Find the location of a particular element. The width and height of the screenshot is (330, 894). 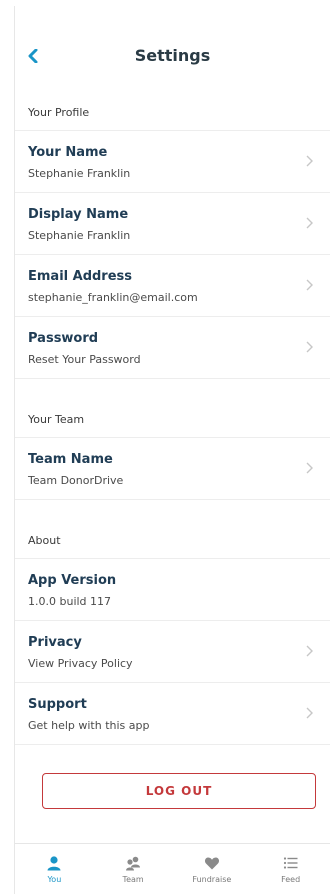

logout-button: LOG OUT is located at coordinates (179, 791).